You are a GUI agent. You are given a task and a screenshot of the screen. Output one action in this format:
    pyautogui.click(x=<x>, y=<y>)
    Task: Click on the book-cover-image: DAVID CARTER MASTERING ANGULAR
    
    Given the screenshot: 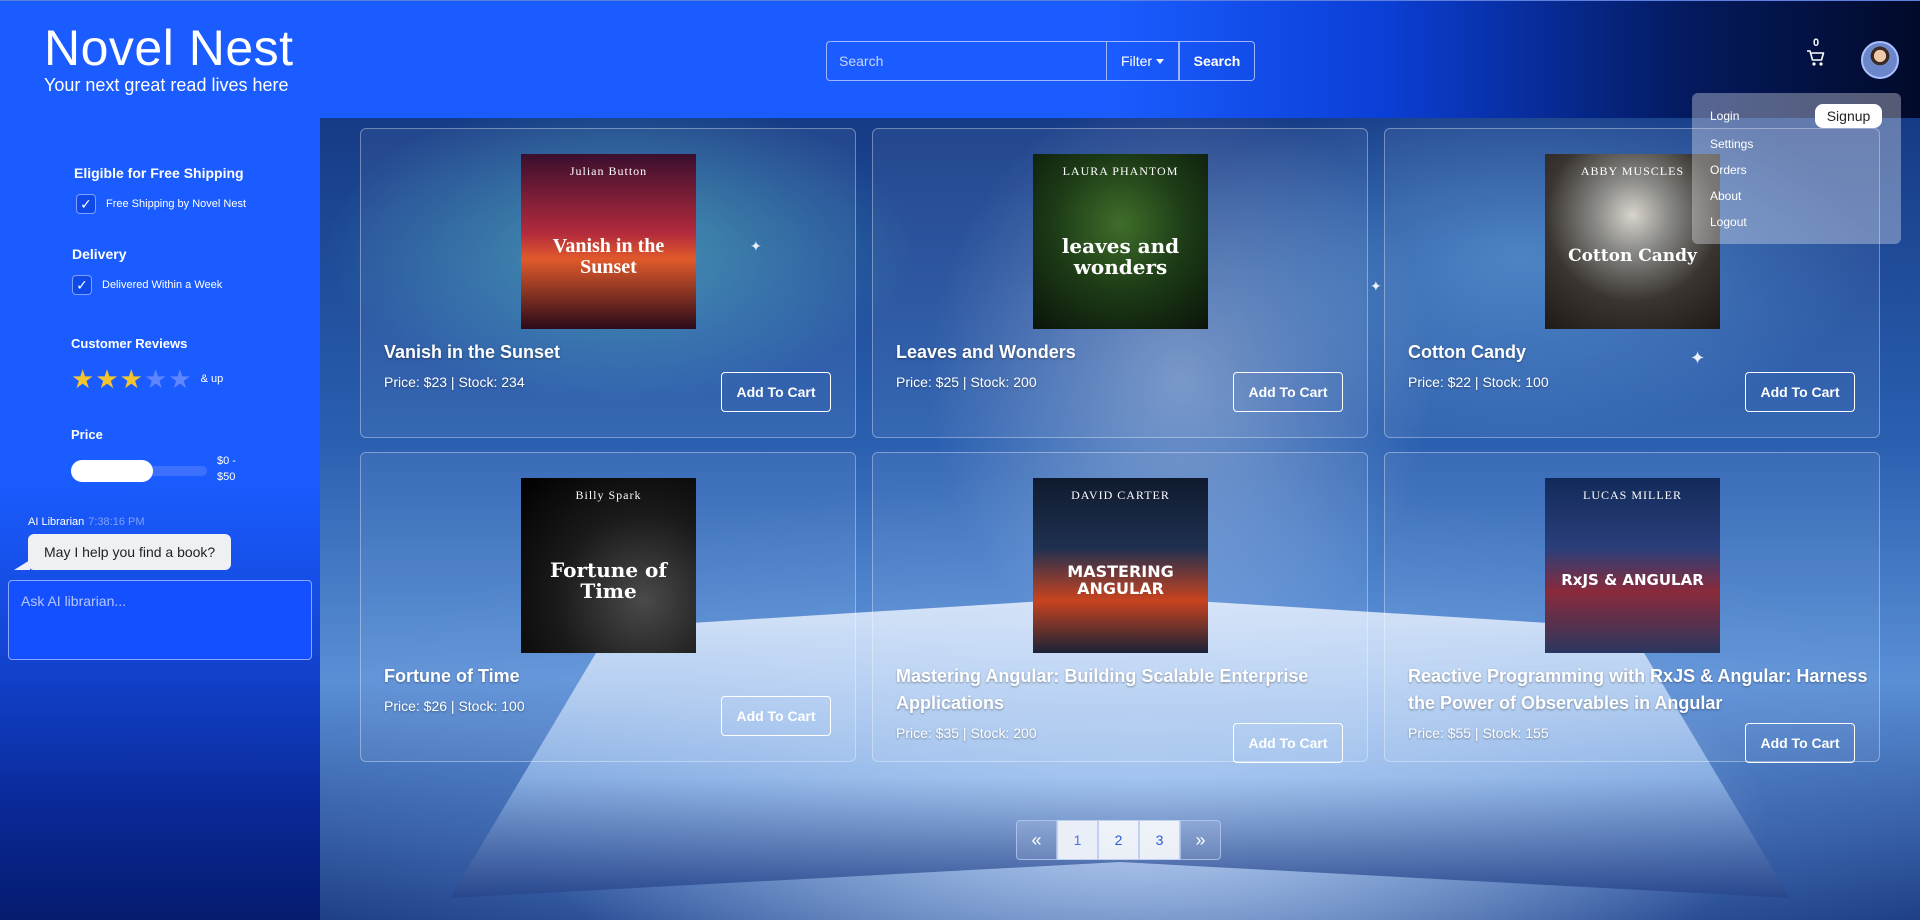 What is the action you would take?
    pyautogui.click(x=1120, y=565)
    